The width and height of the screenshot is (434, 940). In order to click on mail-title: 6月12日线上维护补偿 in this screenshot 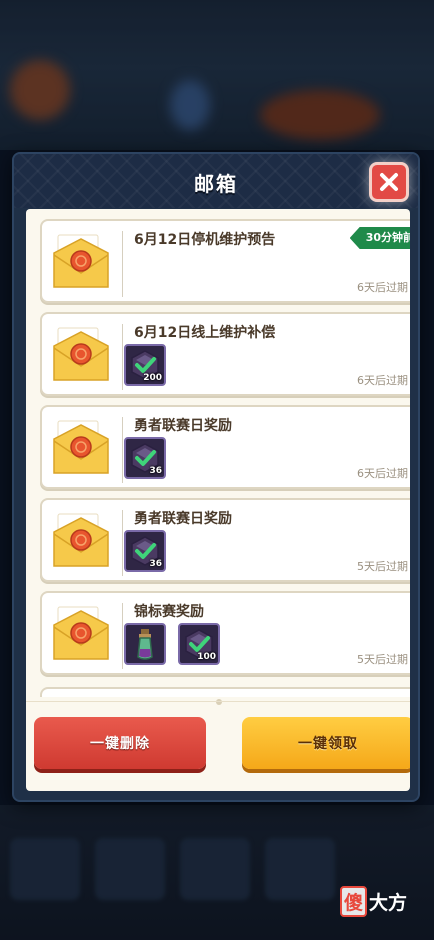, I will do `click(205, 333)`.